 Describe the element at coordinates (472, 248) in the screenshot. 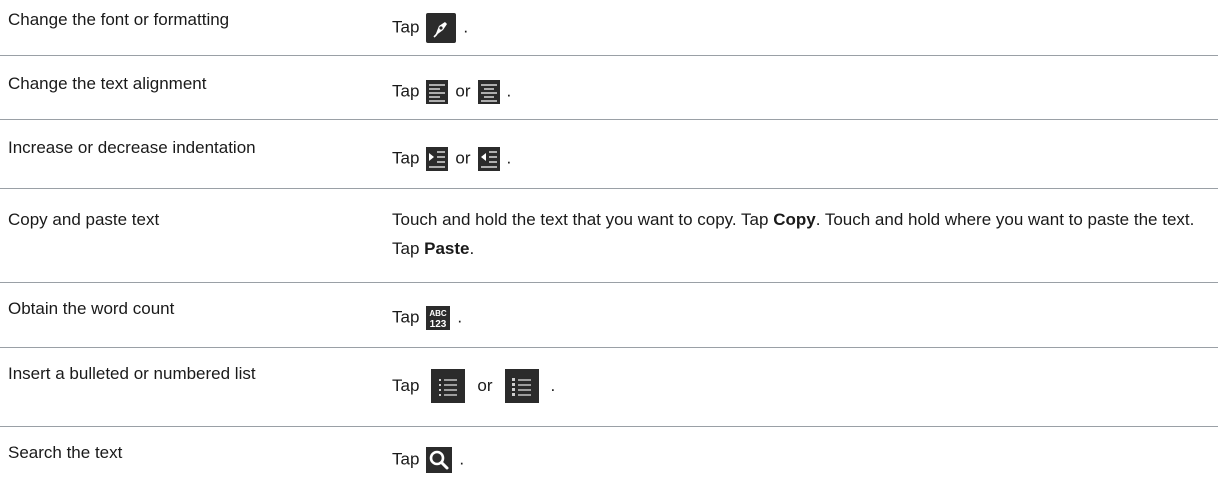

I see `instruction-text: .` at that location.